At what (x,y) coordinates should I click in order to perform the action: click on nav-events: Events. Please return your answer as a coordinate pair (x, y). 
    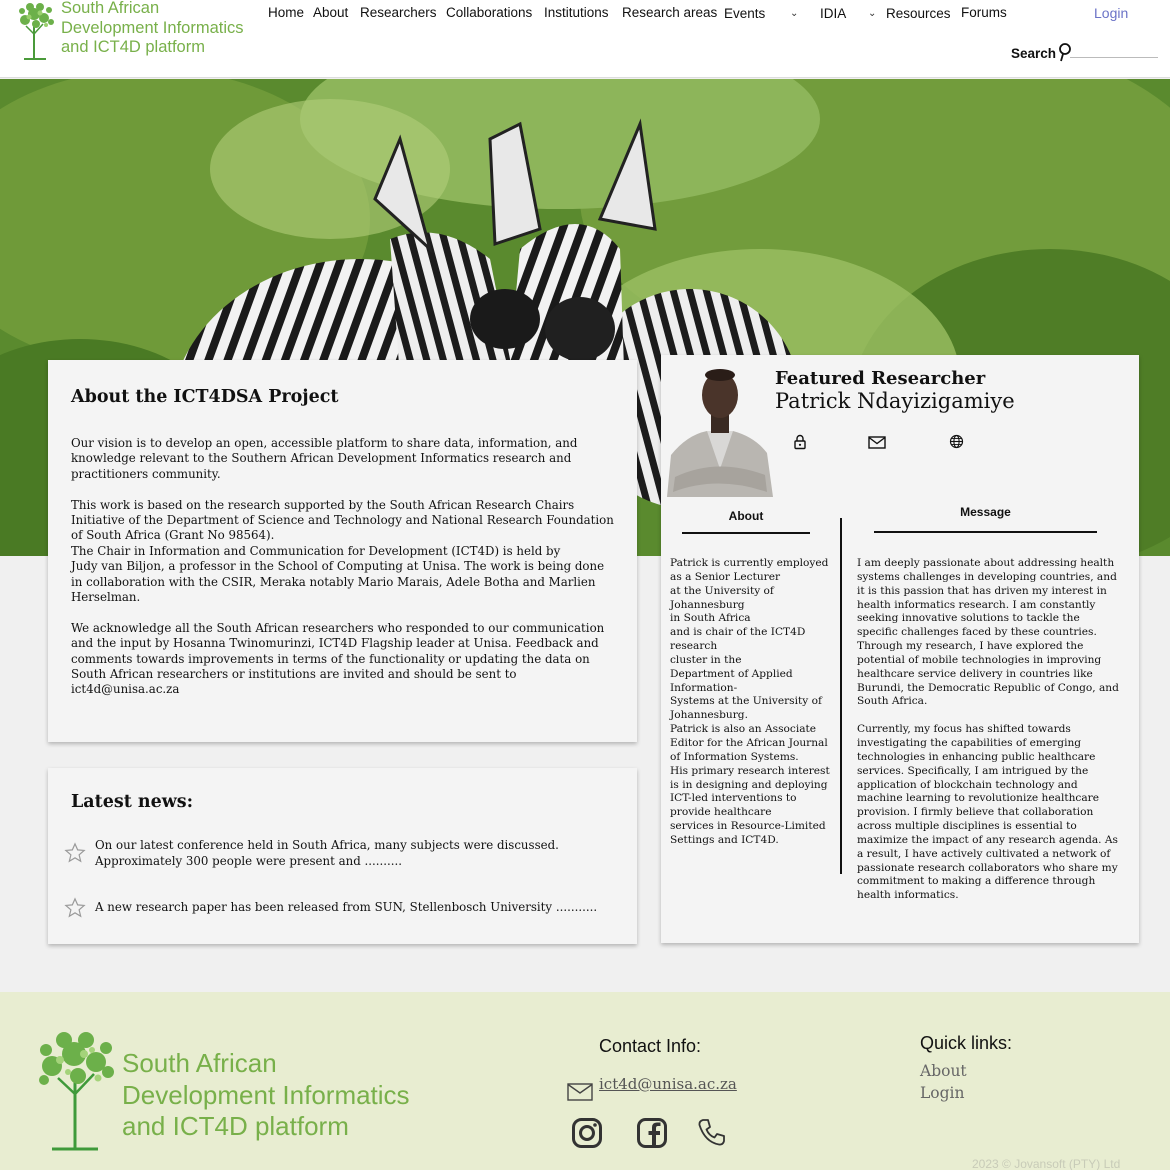
    Looking at the image, I should click on (744, 13).